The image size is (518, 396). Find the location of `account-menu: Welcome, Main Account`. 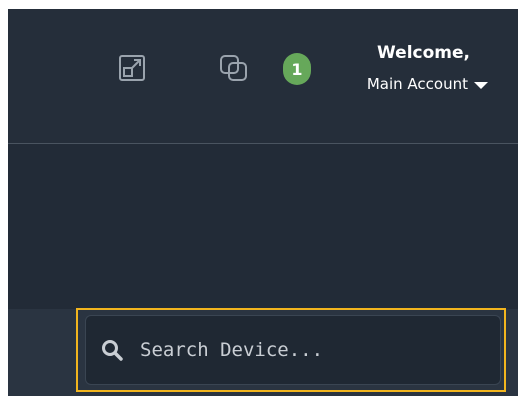

account-menu: Welcome, Main Account is located at coordinates (408, 73).